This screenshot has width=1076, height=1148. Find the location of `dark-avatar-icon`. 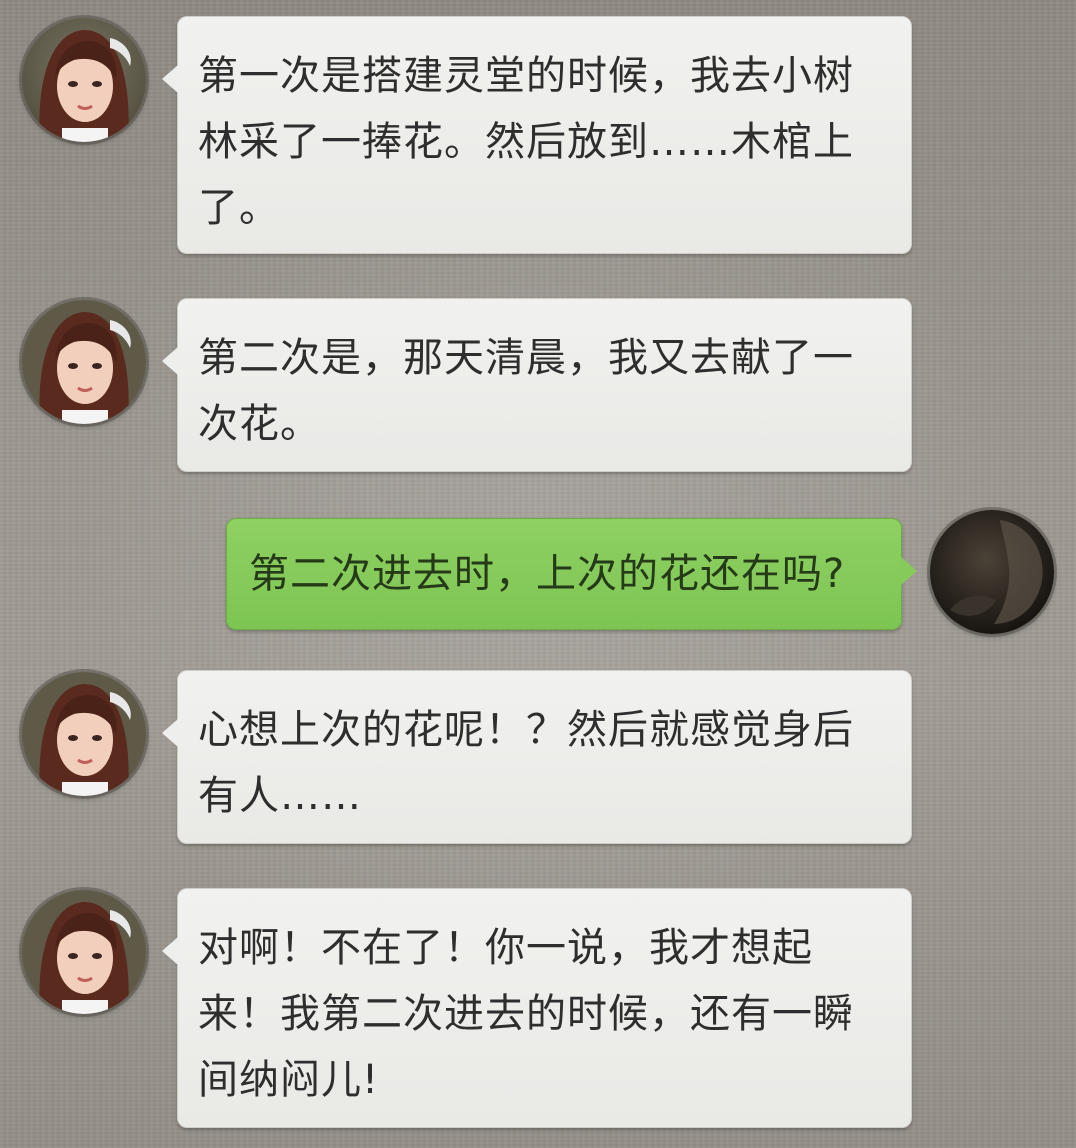

dark-avatar-icon is located at coordinates (992, 572).